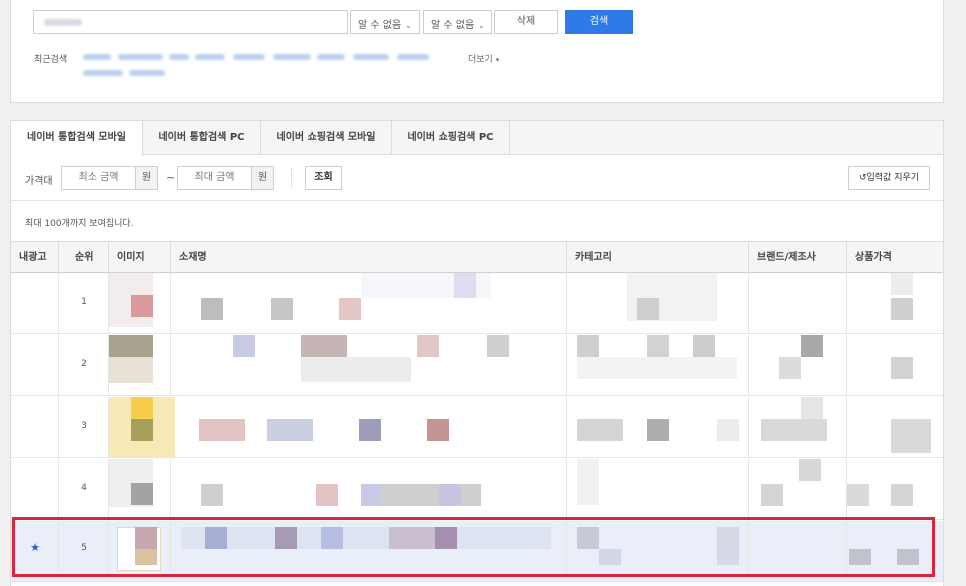 This screenshot has height=586, width=966. I want to click on more-label: 더보기, so click(480, 60).